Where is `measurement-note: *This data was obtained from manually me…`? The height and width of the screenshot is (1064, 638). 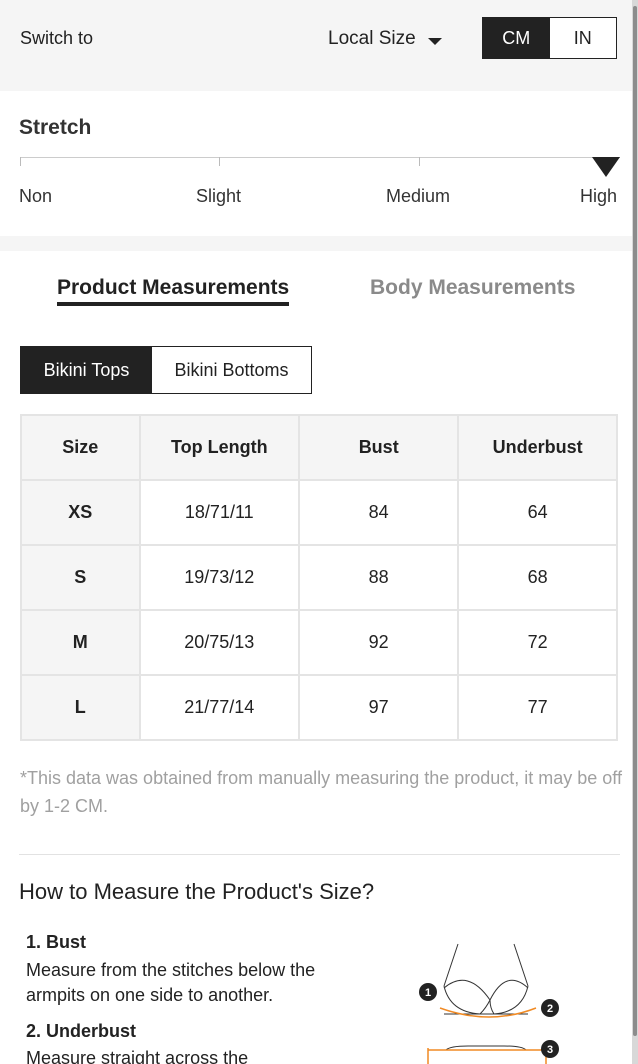
measurement-note: *This data was obtained from manually me… is located at coordinates (321, 792).